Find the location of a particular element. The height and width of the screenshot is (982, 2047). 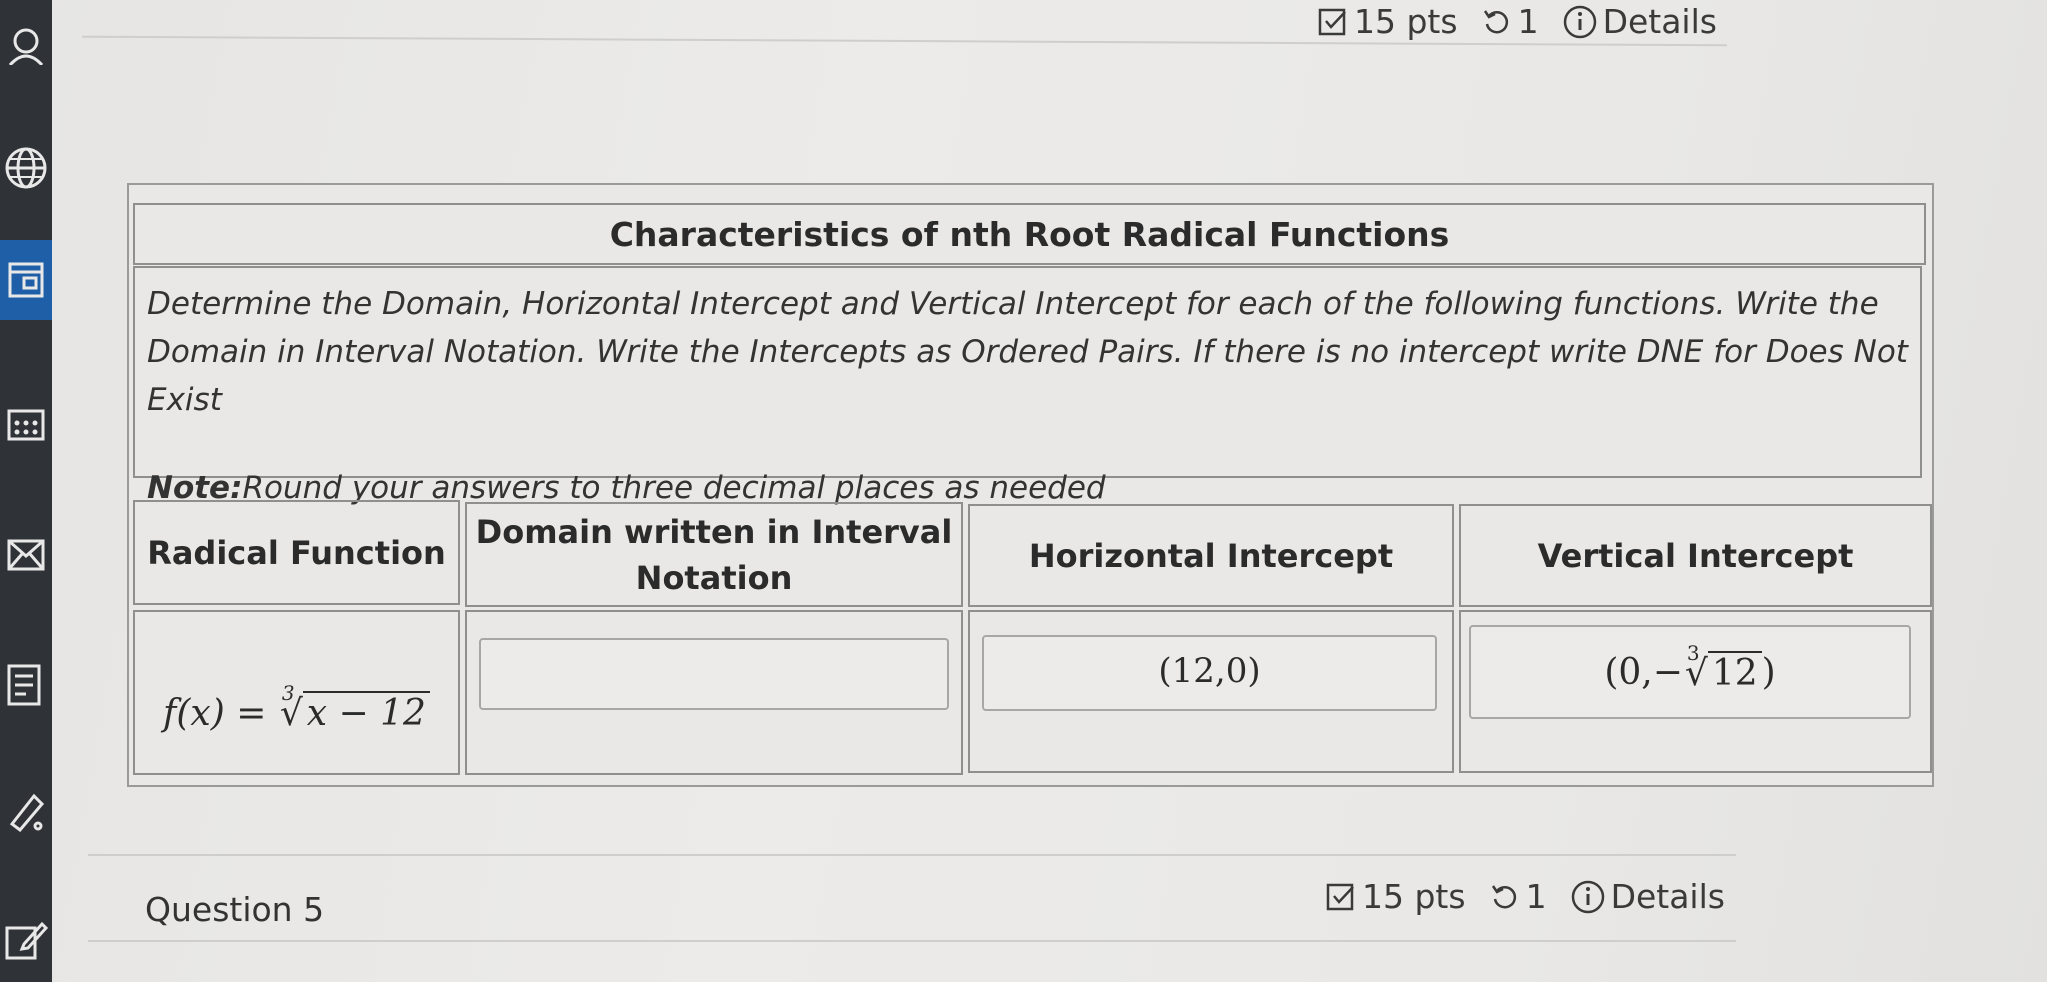

question5-meta: 15 pts 1 Details is located at coordinates (1532, 896).